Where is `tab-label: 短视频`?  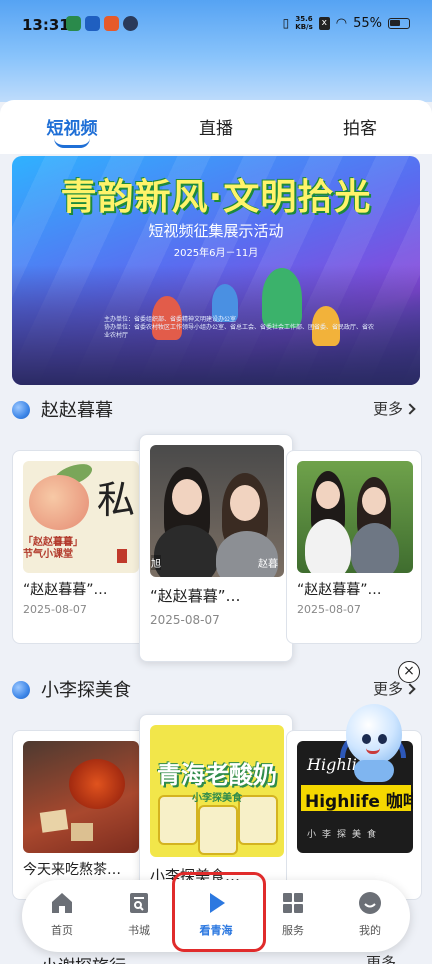 tab-label: 短视频 is located at coordinates (72, 129).